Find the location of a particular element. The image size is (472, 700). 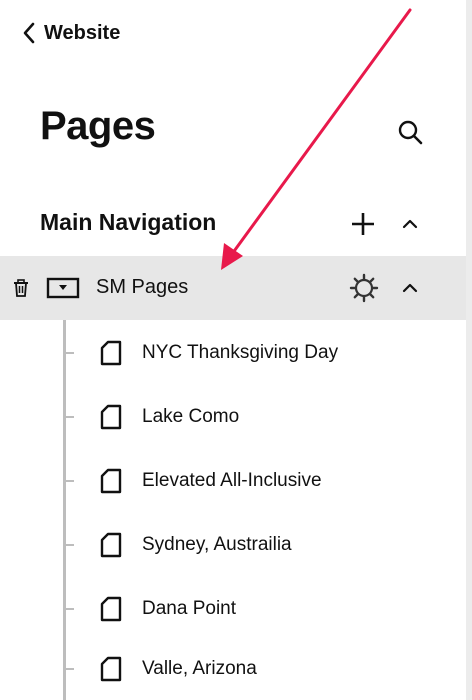

trash-icon is located at coordinates (21, 288).